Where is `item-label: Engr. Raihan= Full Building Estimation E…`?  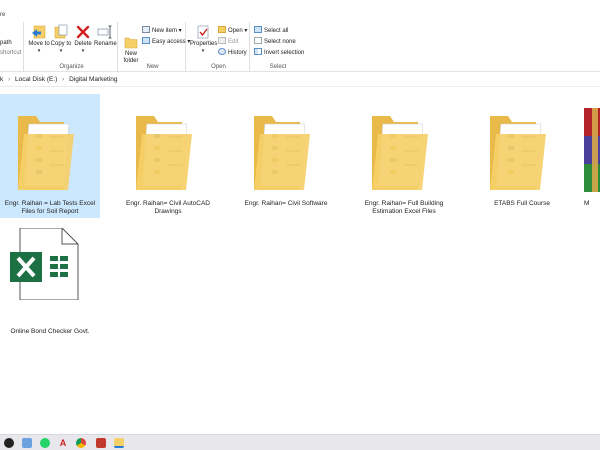 item-label: Engr. Raihan= Full Building Estimation E… is located at coordinates (404, 207).